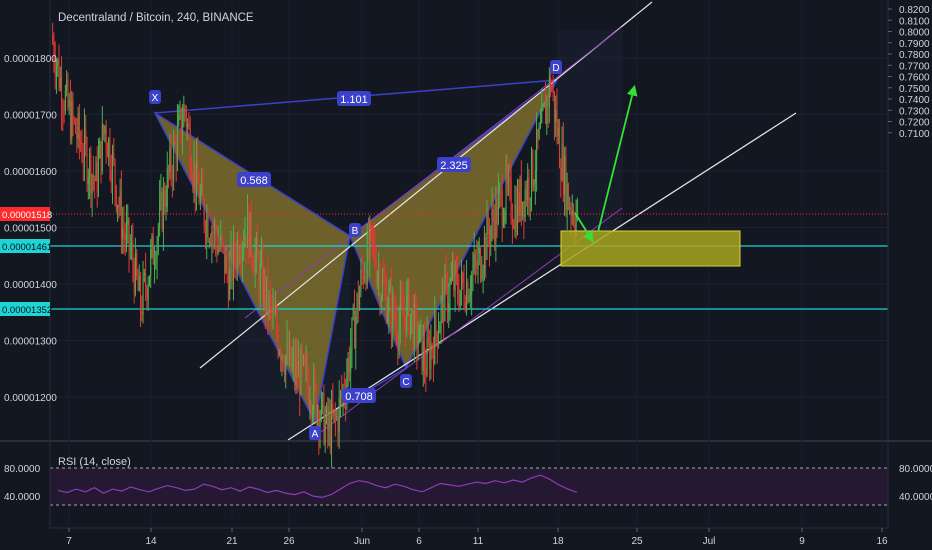 The width and height of the screenshot is (932, 550). I want to click on time-tick-label: 26, so click(289, 541).